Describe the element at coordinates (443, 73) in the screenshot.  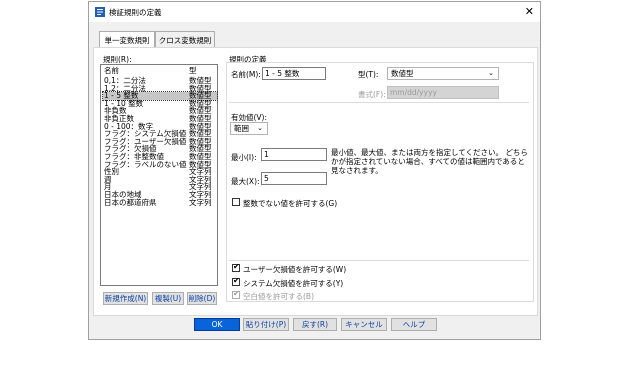
I see `type-select: 数値型 ⌄` at that location.